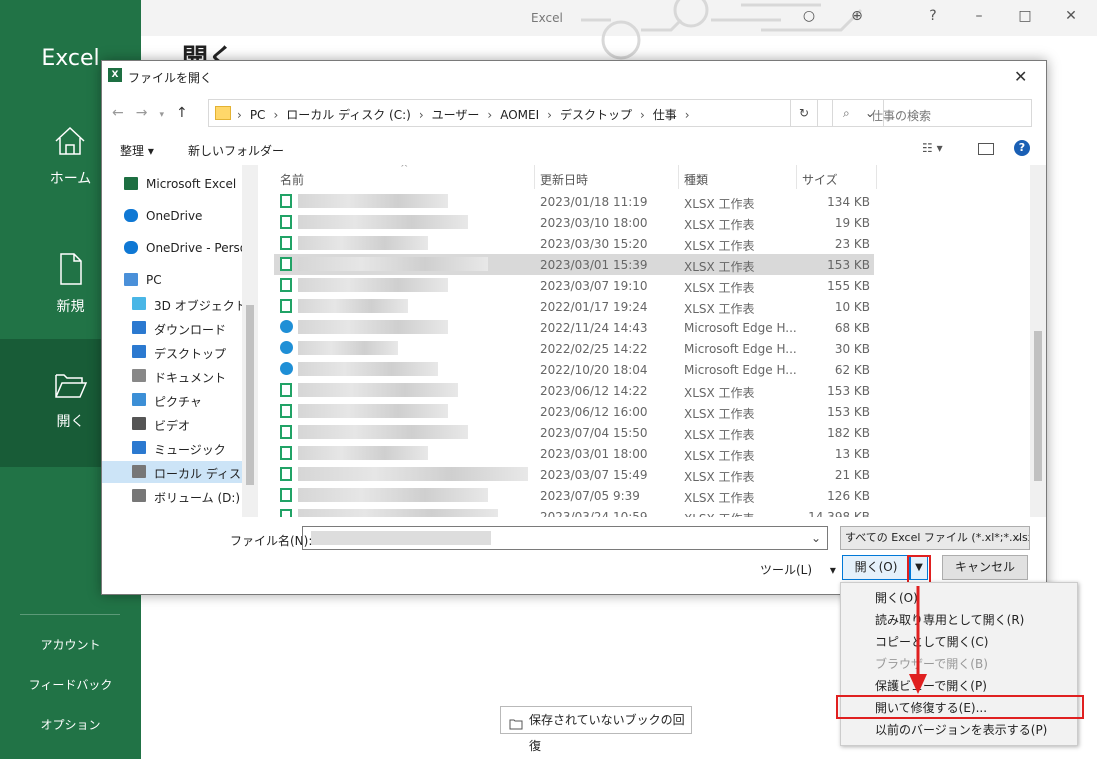 This screenshot has height=759, width=1097. What do you see at coordinates (960, 707) in the screenshot?
I see `annotation-highlight-repair` at bounding box center [960, 707].